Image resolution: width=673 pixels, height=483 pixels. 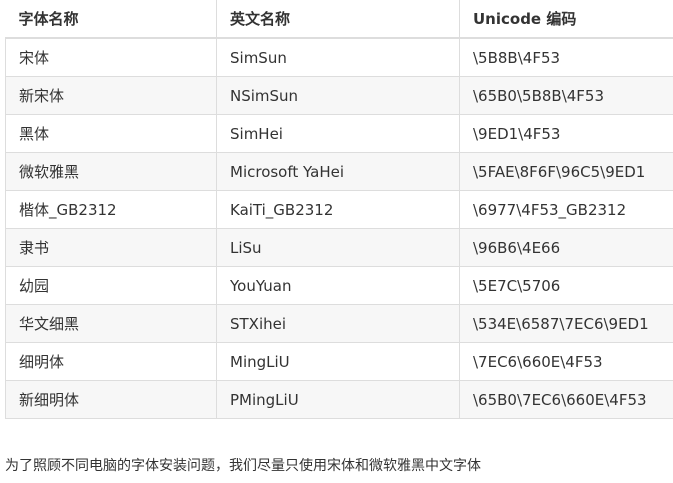 I want to click on cell-chinese-name: 新细明体, so click(x=111, y=399).